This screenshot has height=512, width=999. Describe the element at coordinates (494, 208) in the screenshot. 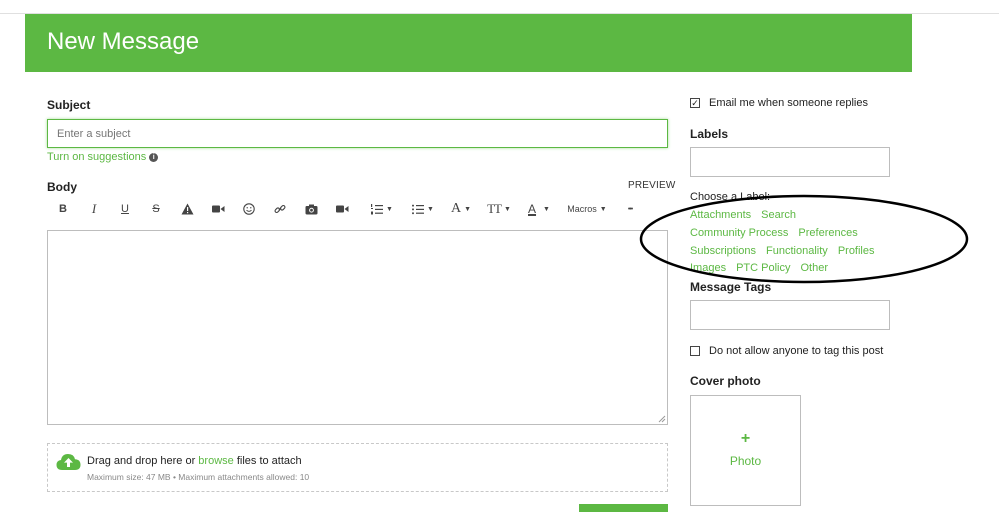

I see `font-size-label: TT` at that location.